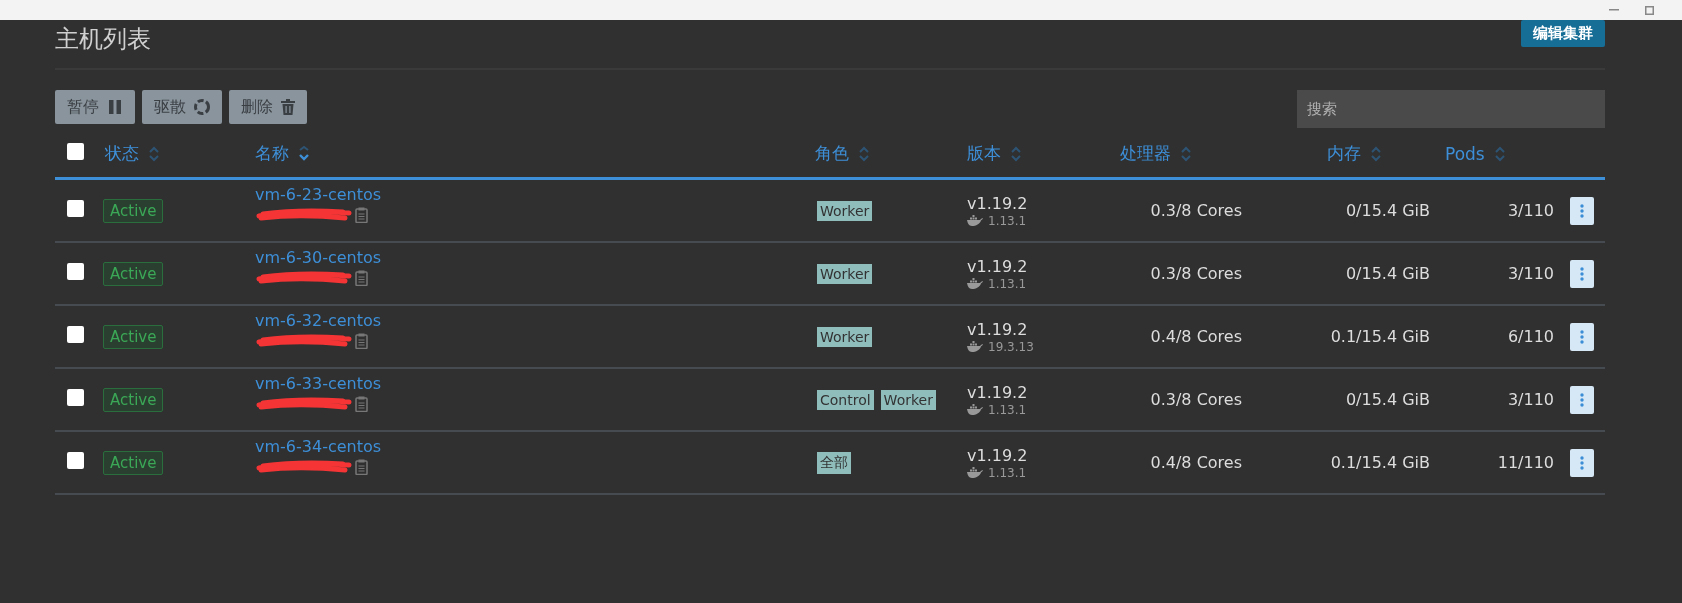 The image size is (1682, 603). Describe the element at coordinates (103, 39) in the screenshot. I see `page-title: 主机列表` at that location.